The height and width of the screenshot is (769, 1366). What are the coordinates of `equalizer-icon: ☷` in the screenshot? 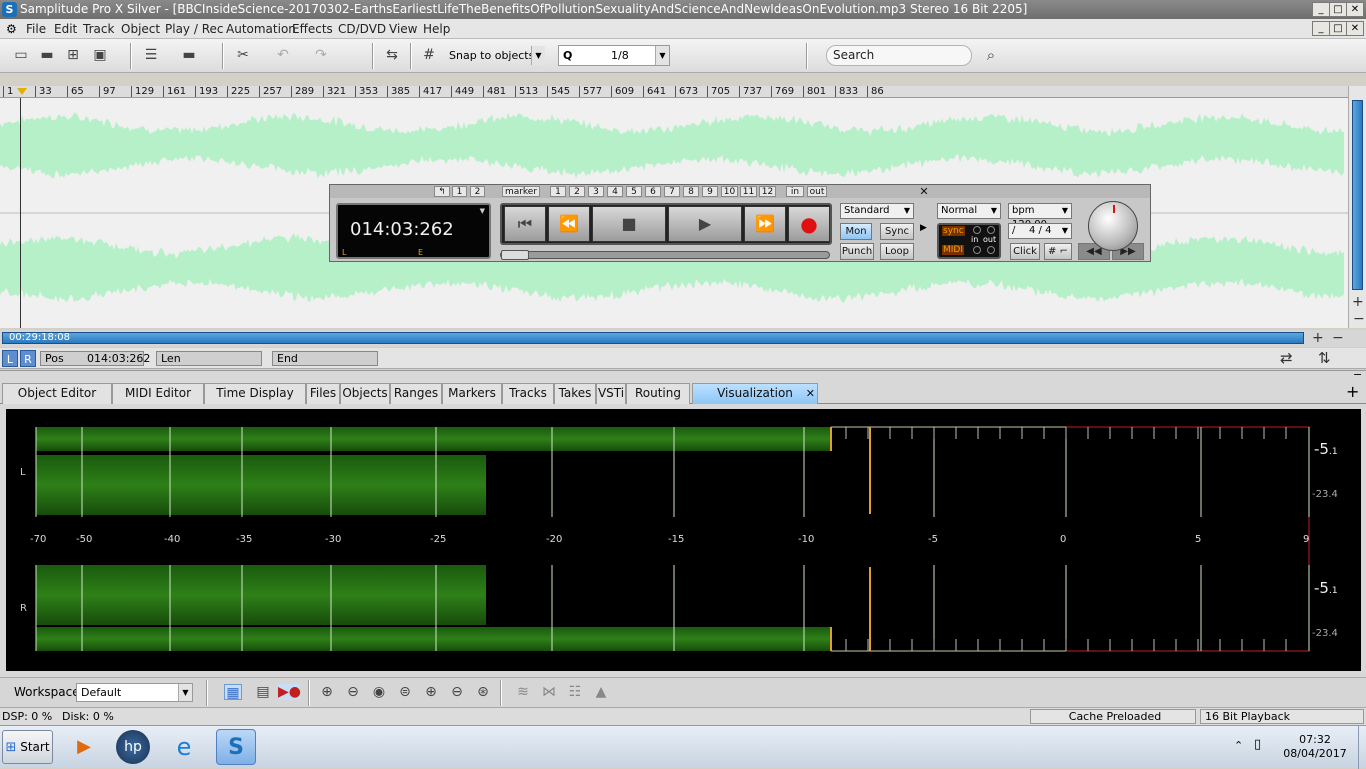 It's located at (575, 692).